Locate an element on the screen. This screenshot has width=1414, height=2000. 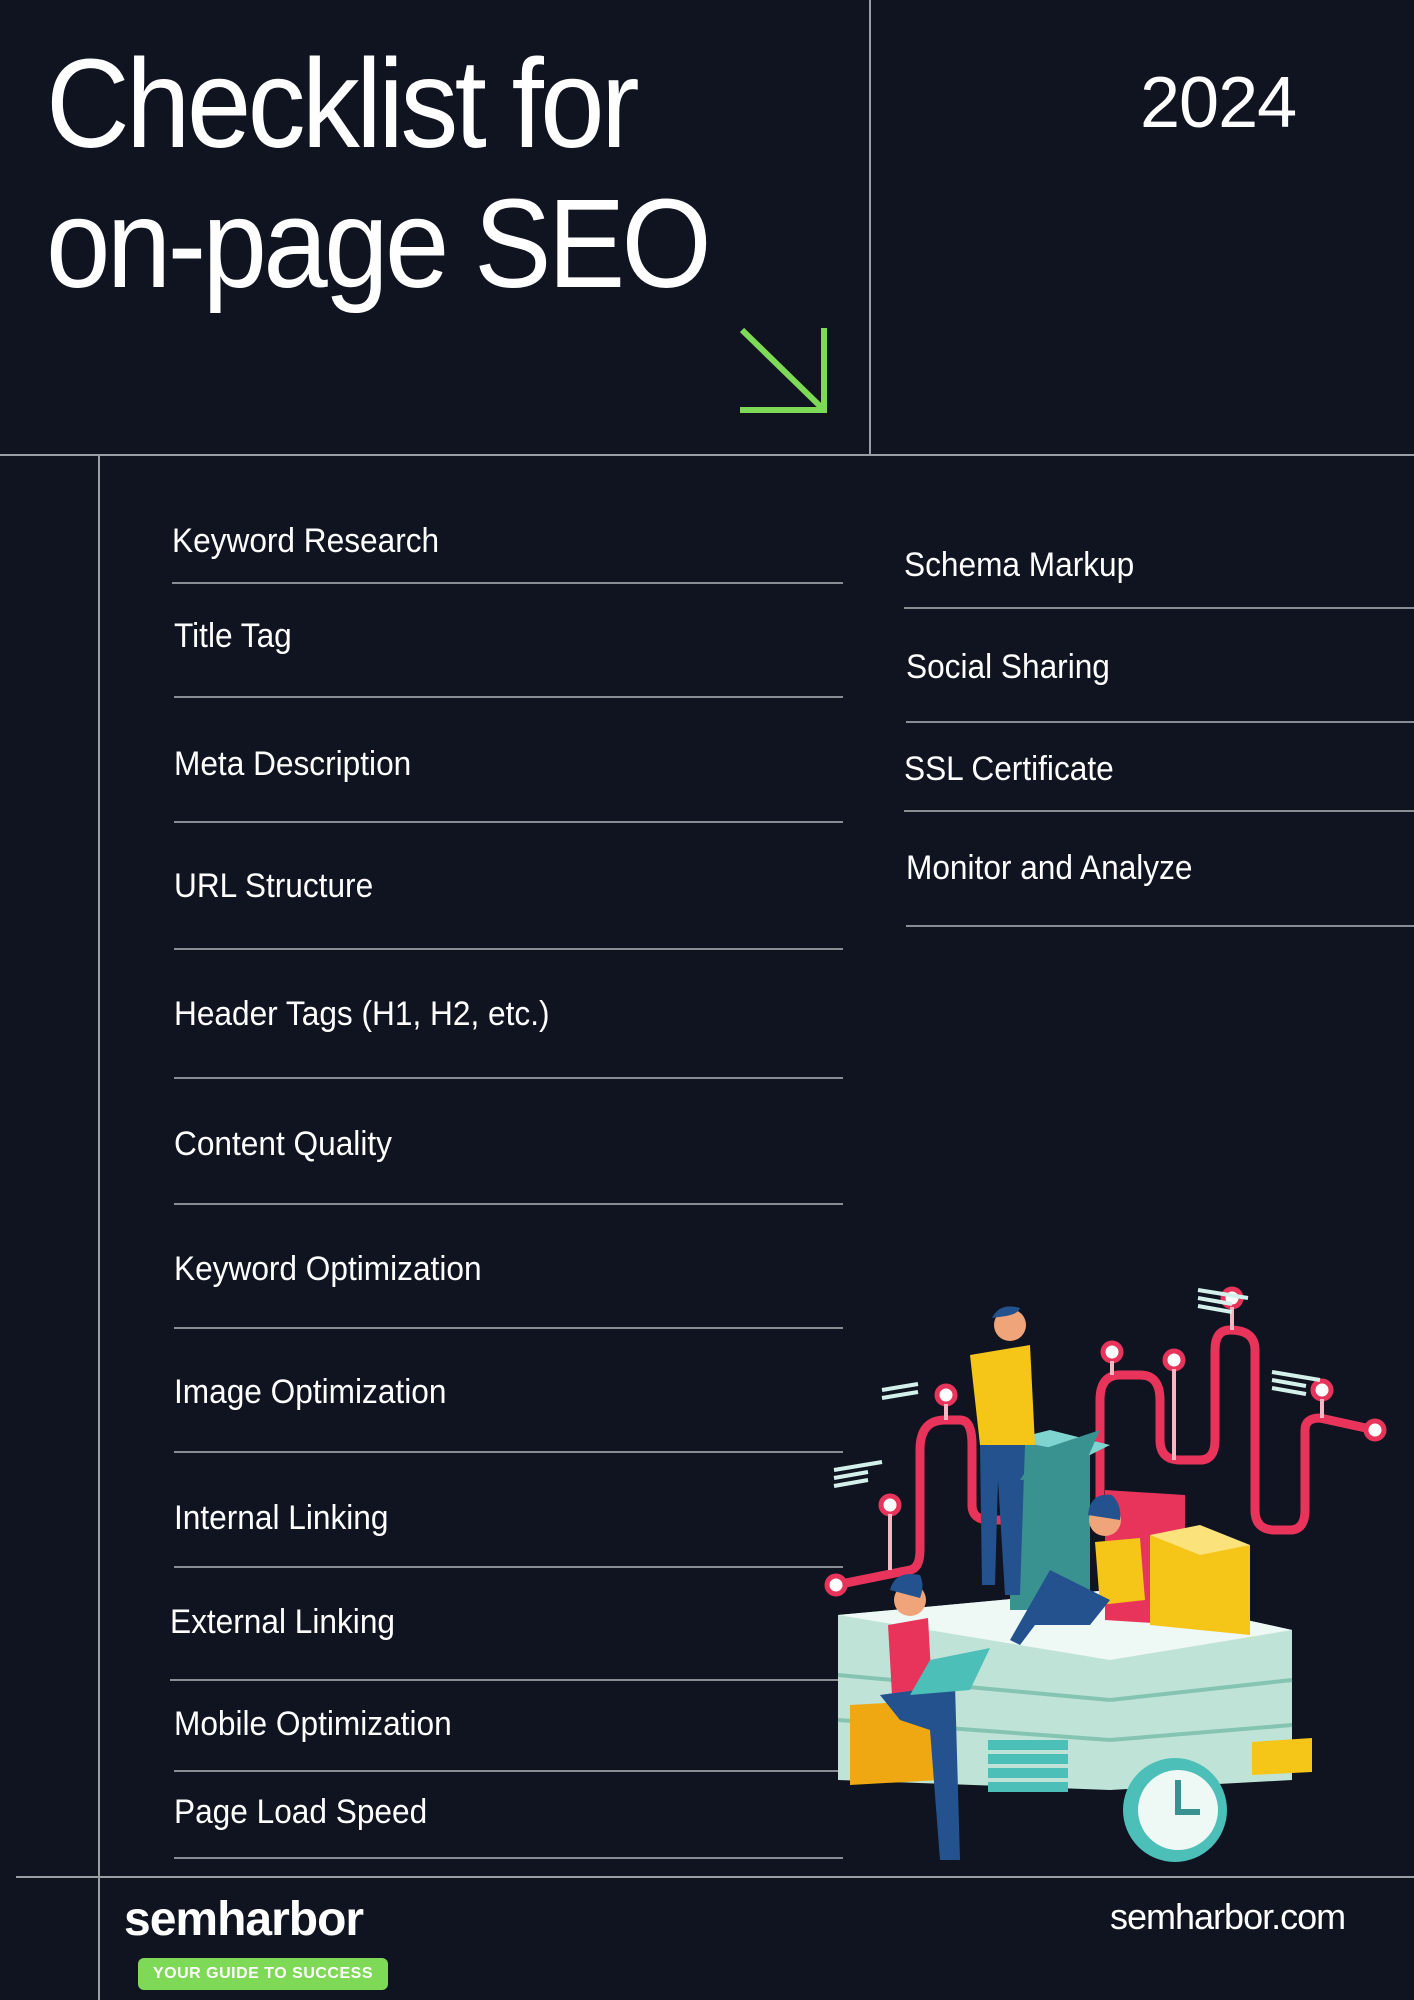
checklist-item-label: Monitor and Analyze is located at coordinates (1049, 868).